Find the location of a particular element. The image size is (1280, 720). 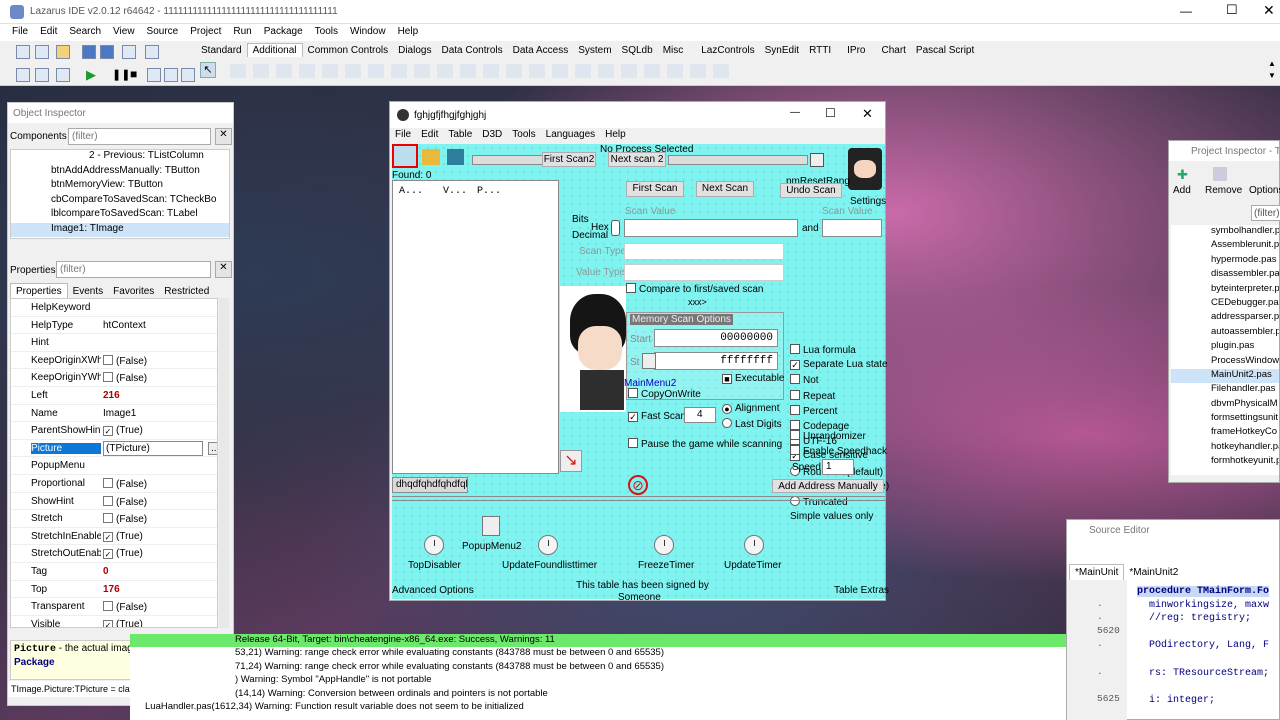

last-digits-radio: Last Digits is located at coordinates (752, 424).